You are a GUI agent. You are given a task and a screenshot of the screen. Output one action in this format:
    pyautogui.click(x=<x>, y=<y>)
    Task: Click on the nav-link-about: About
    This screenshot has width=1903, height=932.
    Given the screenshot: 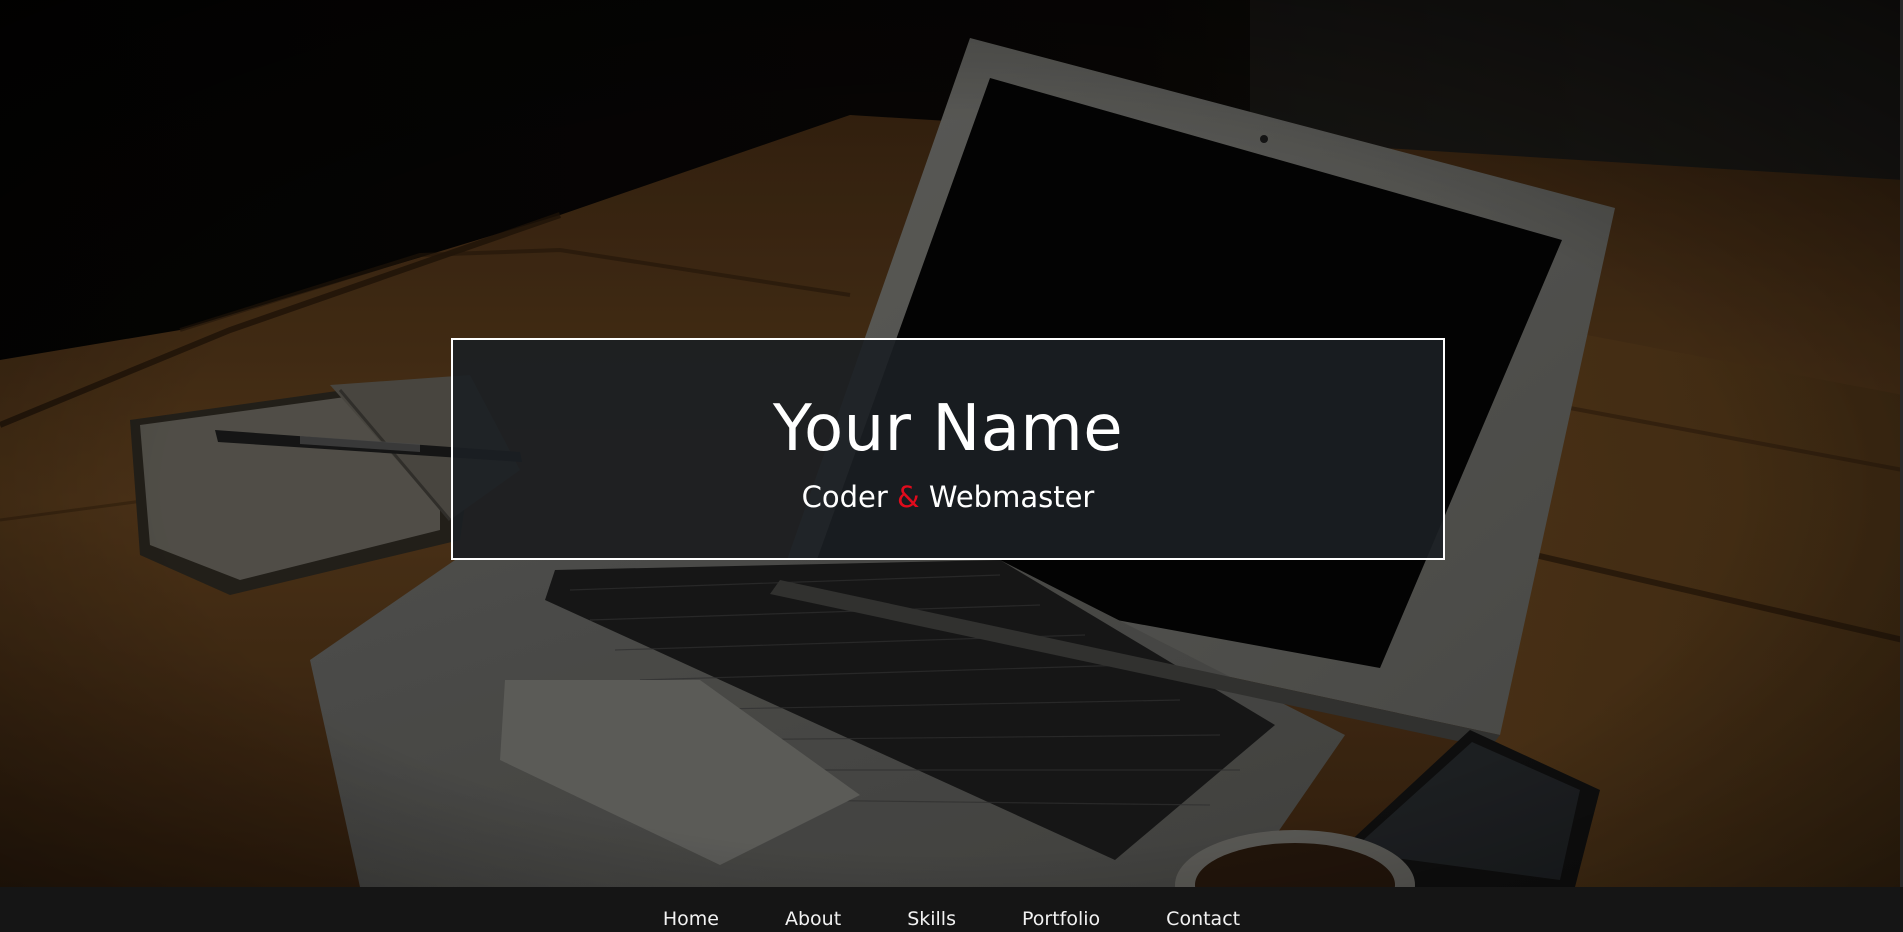 What is the action you would take?
    pyautogui.click(x=813, y=909)
    